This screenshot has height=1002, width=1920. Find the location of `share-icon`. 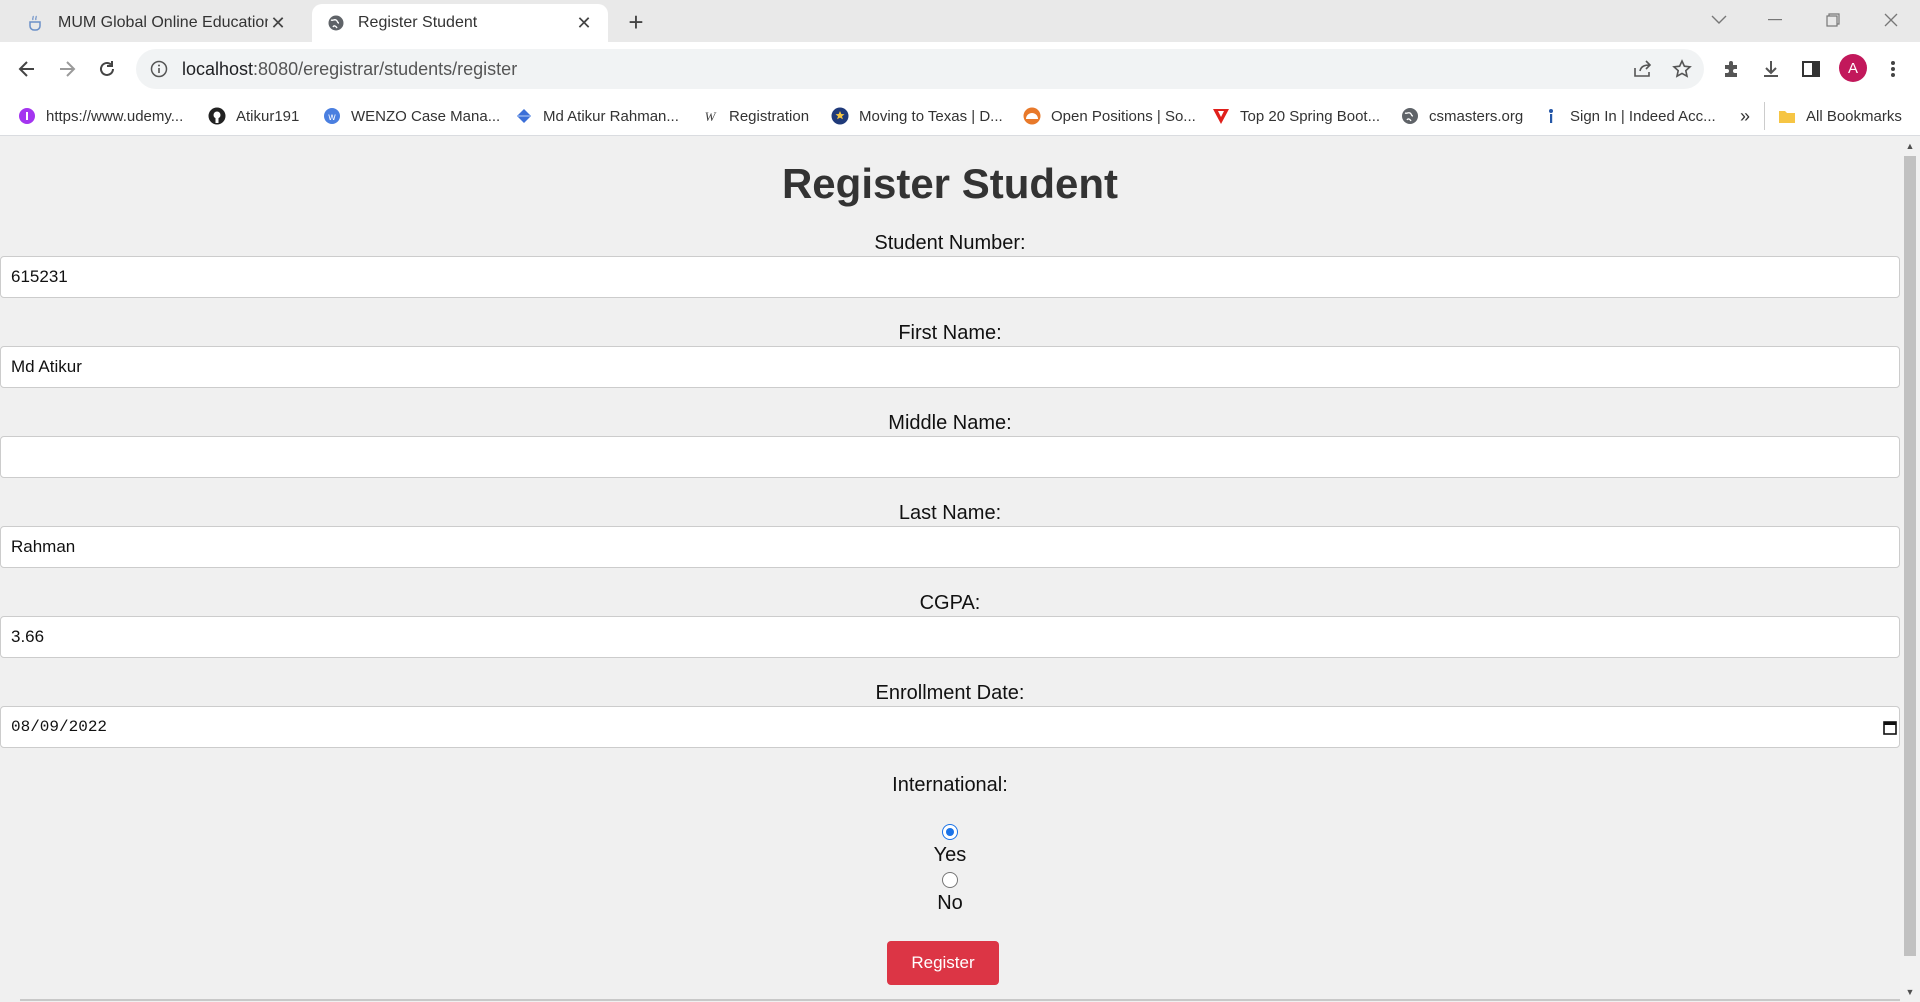

share-icon is located at coordinates (1643, 69).